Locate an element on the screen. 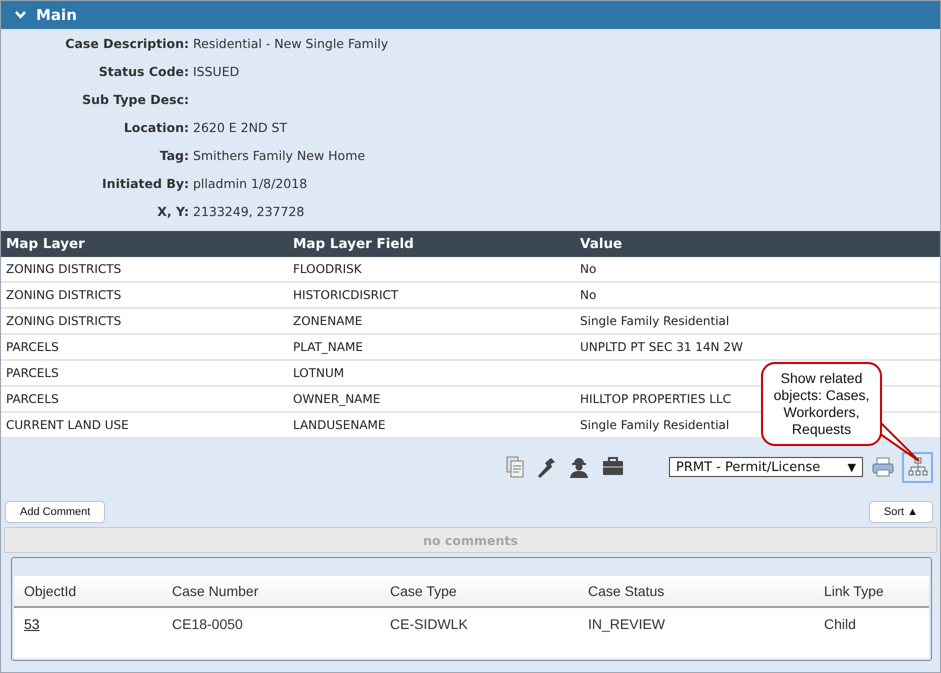 The width and height of the screenshot is (941, 673). copy-icon is located at coordinates (515, 467).